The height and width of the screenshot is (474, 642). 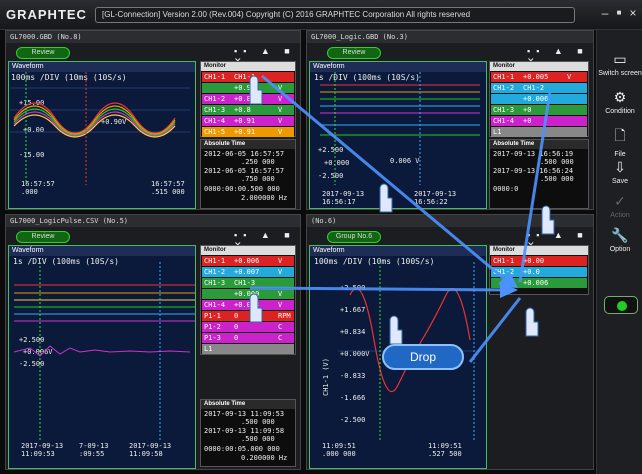 What do you see at coordinates (153, 221) in the screenshot?
I see `pane-title: GL7000_LogicPulse.CSV (No.5)` at bounding box center [153, 221].